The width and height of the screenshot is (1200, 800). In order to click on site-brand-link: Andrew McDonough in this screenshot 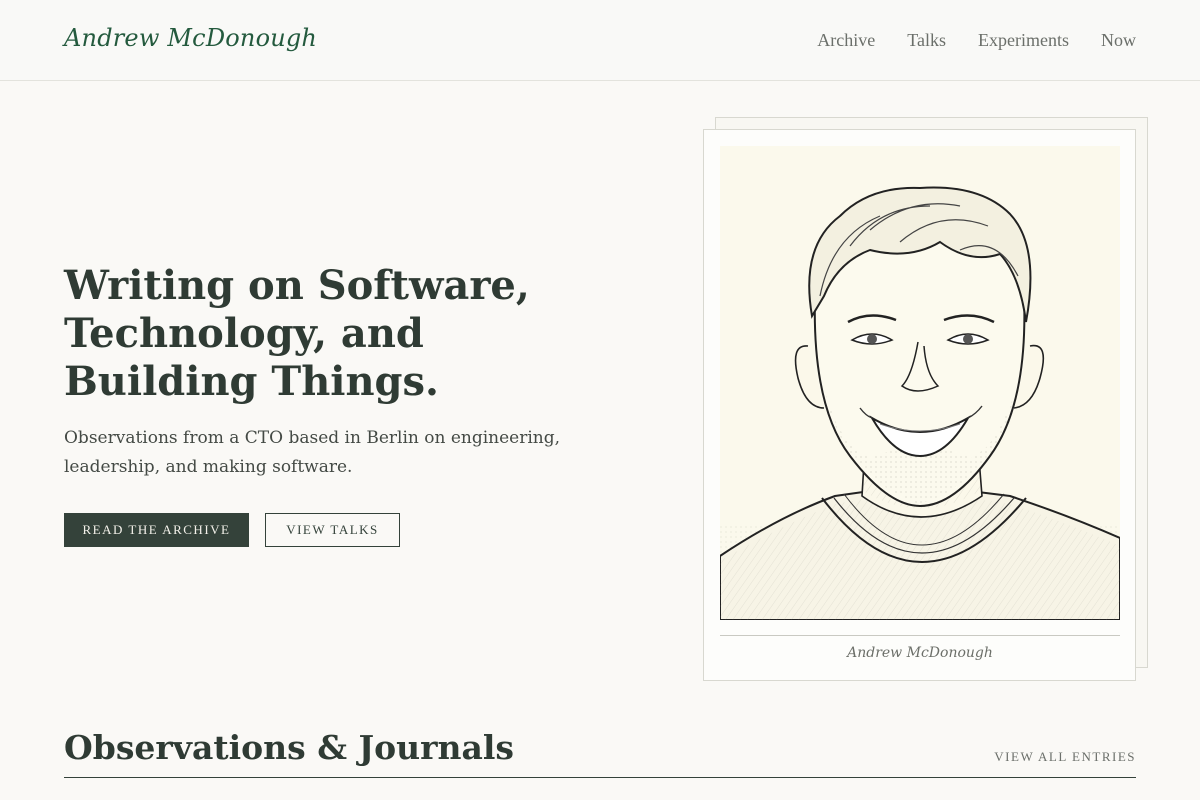, I will do `click(190, 38)`.